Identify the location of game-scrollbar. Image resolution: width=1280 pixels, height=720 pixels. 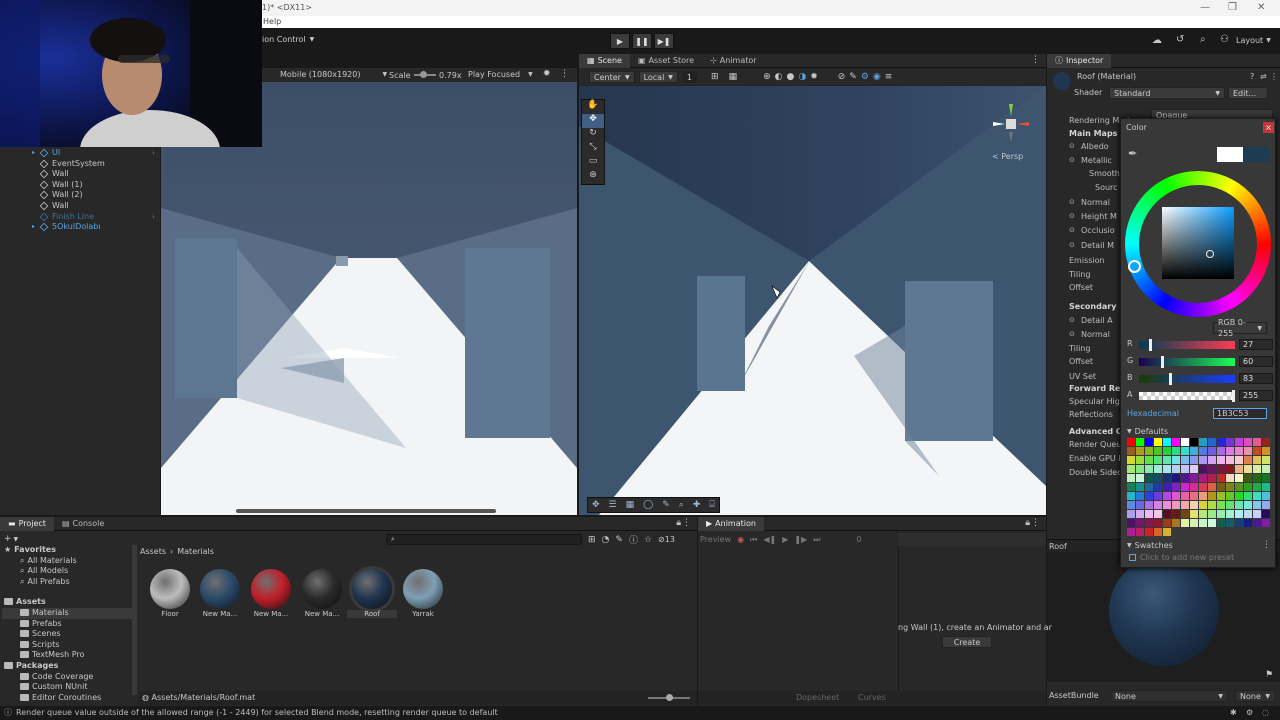
(366, 511).